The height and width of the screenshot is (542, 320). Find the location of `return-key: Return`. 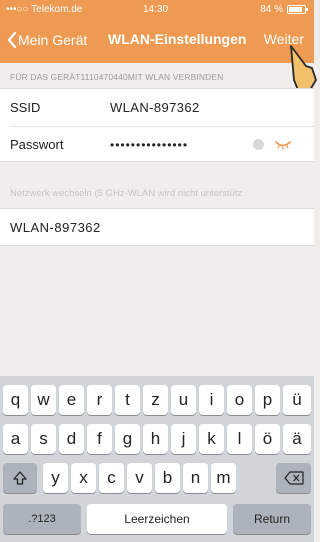

return-key: Return is located at coordinates (272, 519).